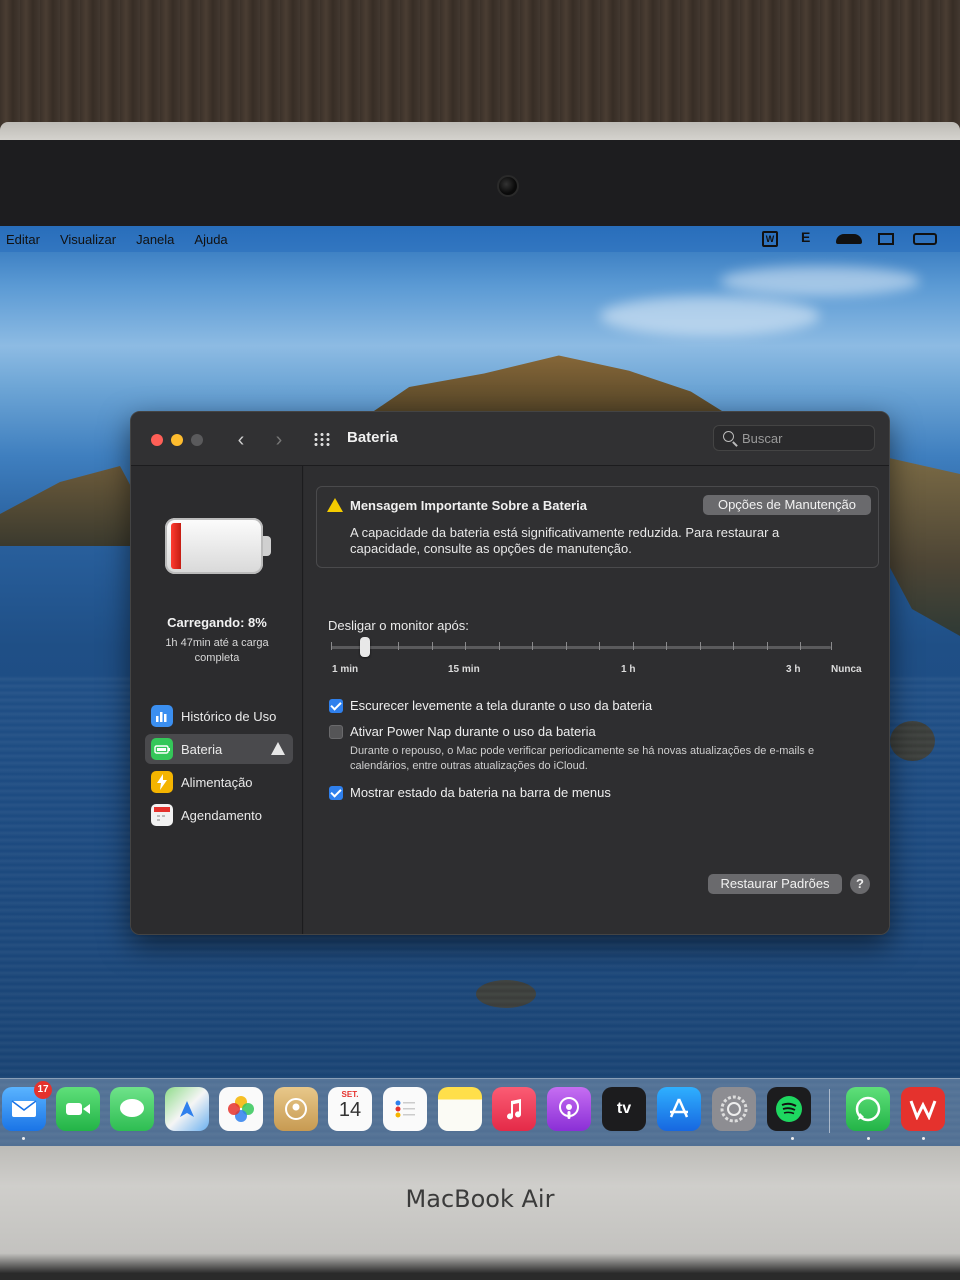 The image size is (960, 1280). What do you see at coordinates (267, 546) in the screenshot?
I see `battery-tip` at bounding box center [267, 546].